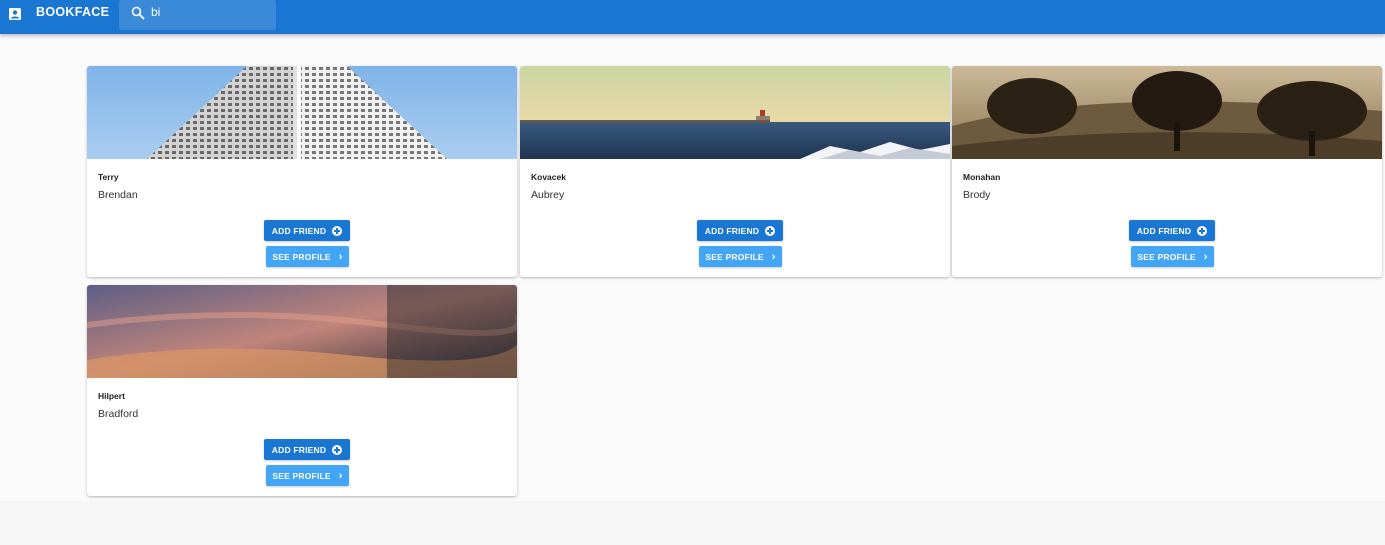 This screenshot has width=1385, height=545. What do you see at coordinates (1167, 171) in the screenshot?
I see `profile-card-monahan: Monahan Brody ADD FRIEND SEE PROFILE ›` at bounding box center [1167, 171].